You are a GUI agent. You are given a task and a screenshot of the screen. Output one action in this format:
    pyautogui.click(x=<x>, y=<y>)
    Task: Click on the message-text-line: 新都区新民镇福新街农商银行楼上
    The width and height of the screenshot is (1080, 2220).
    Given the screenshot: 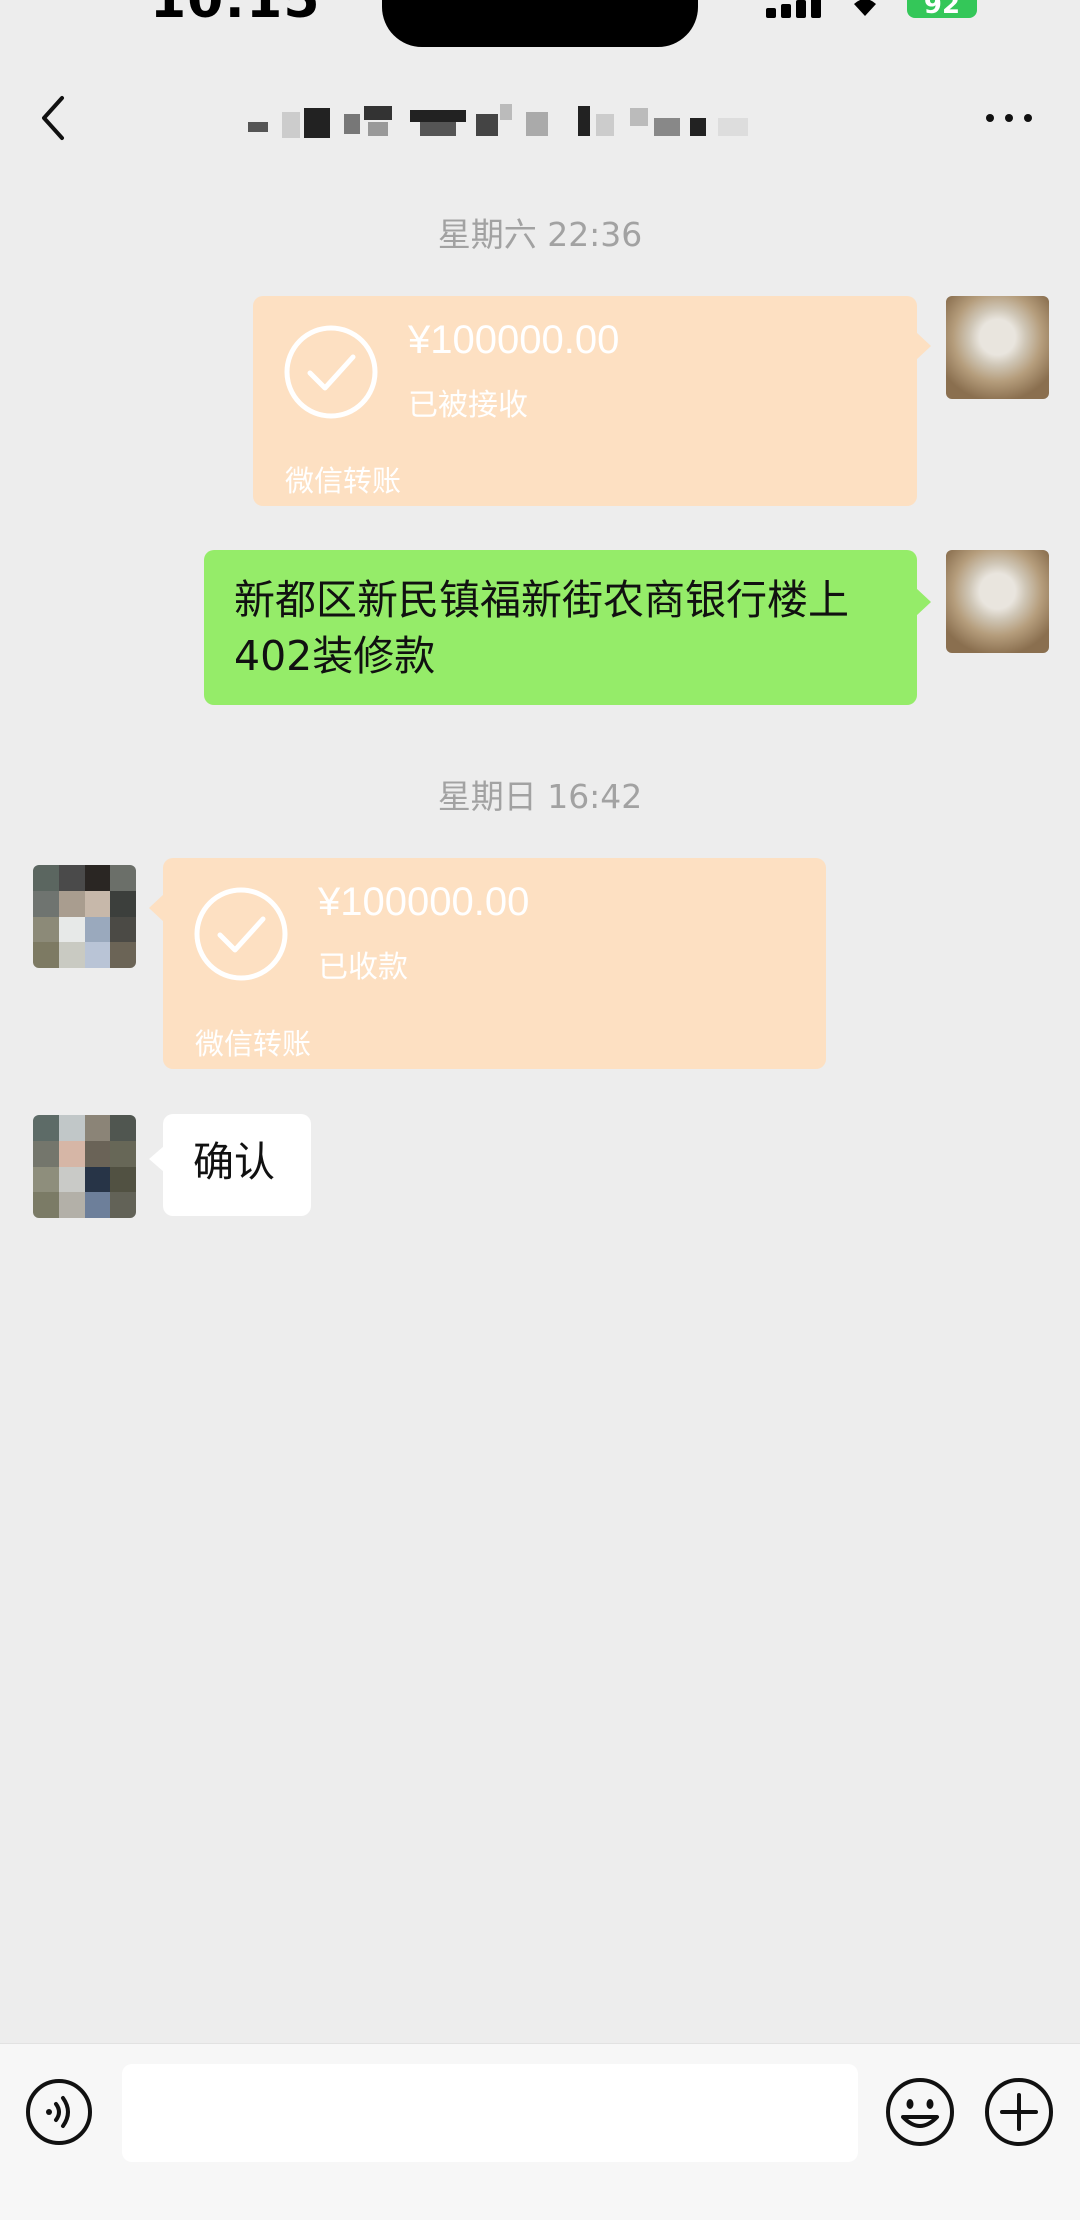 What is the action you would take?
    pyautogui.click(x=541, y=600)
    